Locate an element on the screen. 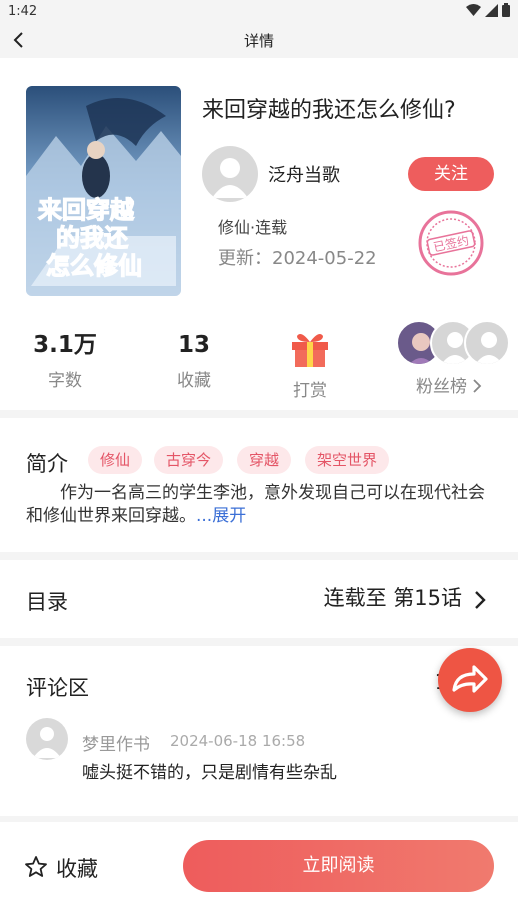 The height and width of the screenshot is (921, 518). favorites-stat: 13 收藏 is located at coordinates (194, 359).